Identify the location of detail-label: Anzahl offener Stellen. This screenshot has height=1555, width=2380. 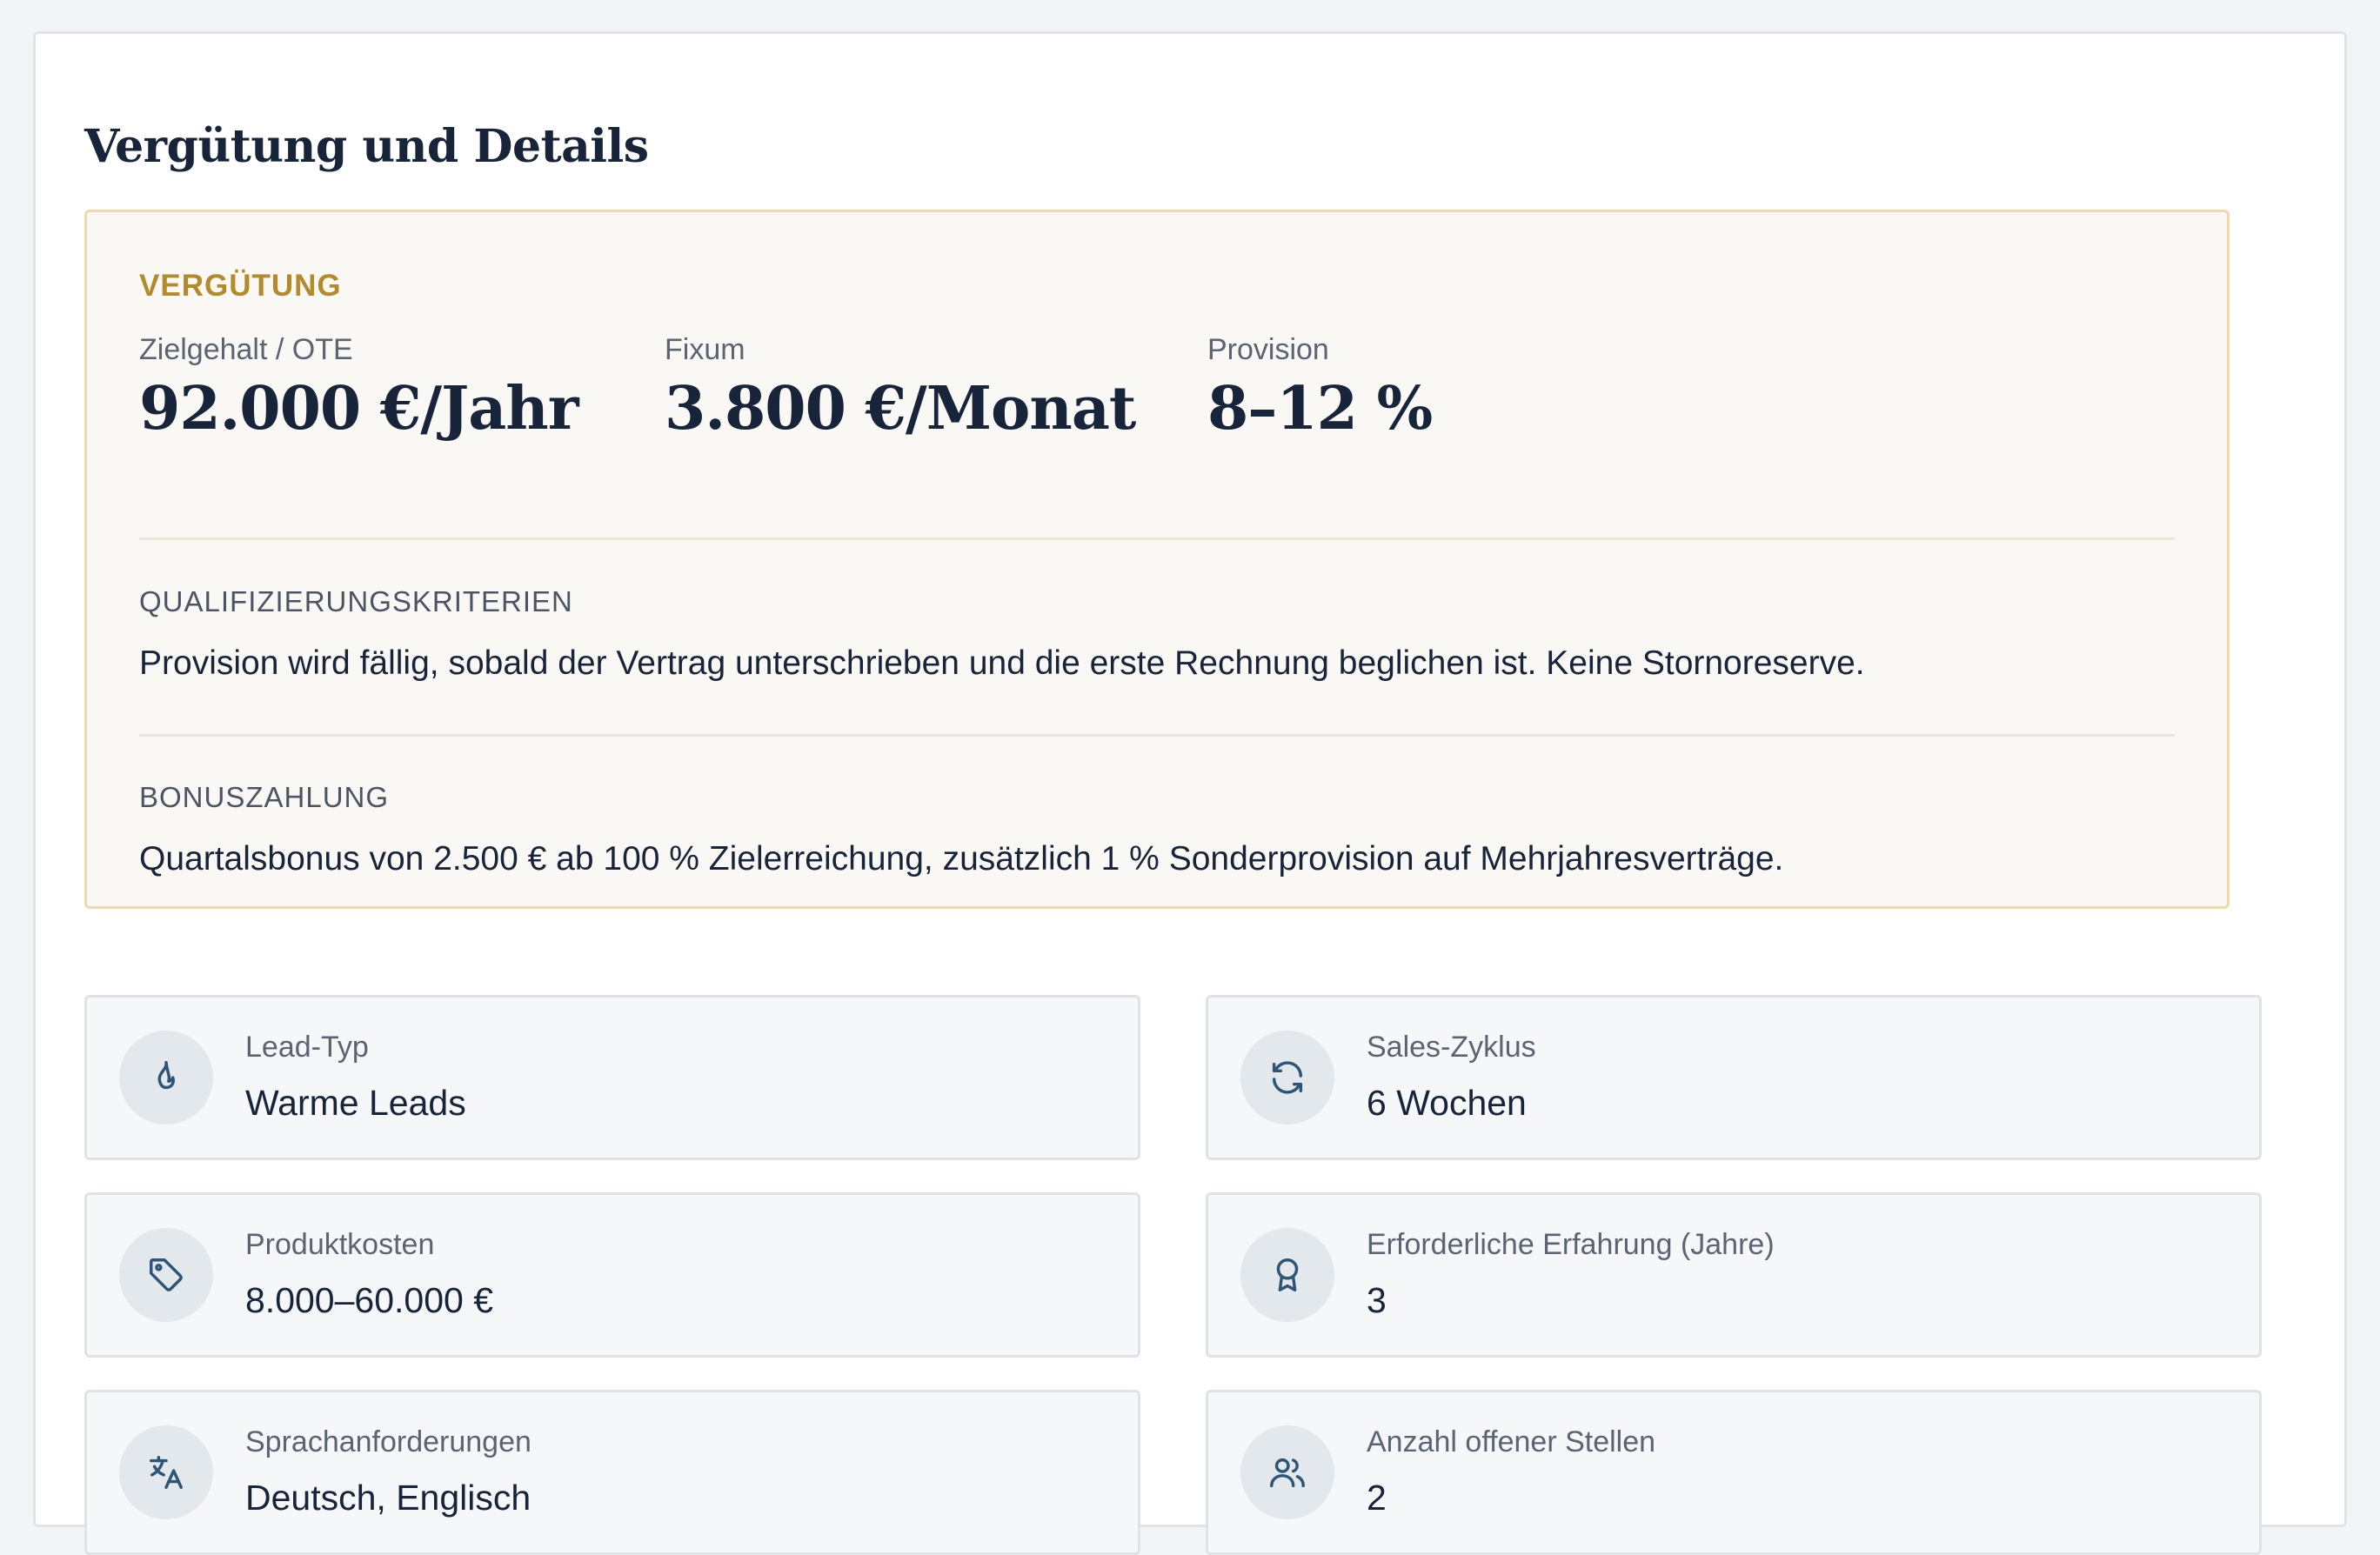
(1511, 1441).